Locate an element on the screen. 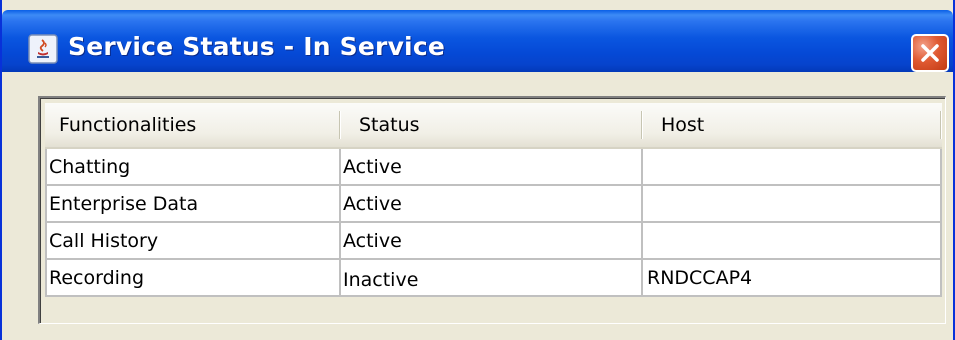  column-header-functionalities: Functionalities is located at coordinates (193, 125).